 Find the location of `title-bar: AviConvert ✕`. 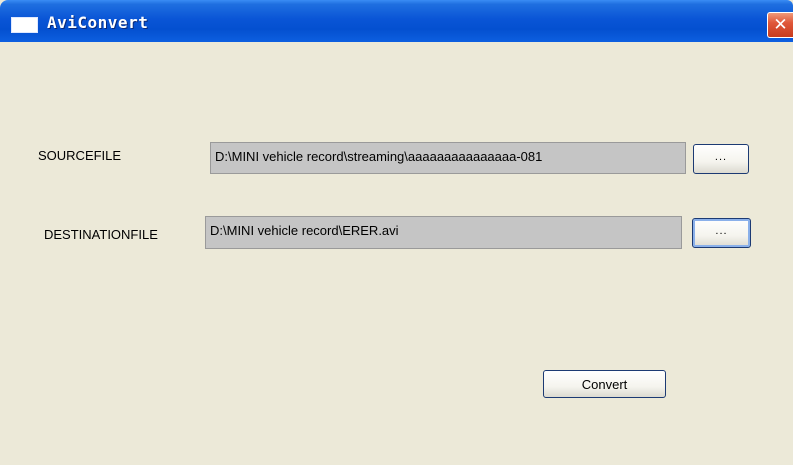

title-bar: AviConvert ✕ is located at coordinates (396, 21).